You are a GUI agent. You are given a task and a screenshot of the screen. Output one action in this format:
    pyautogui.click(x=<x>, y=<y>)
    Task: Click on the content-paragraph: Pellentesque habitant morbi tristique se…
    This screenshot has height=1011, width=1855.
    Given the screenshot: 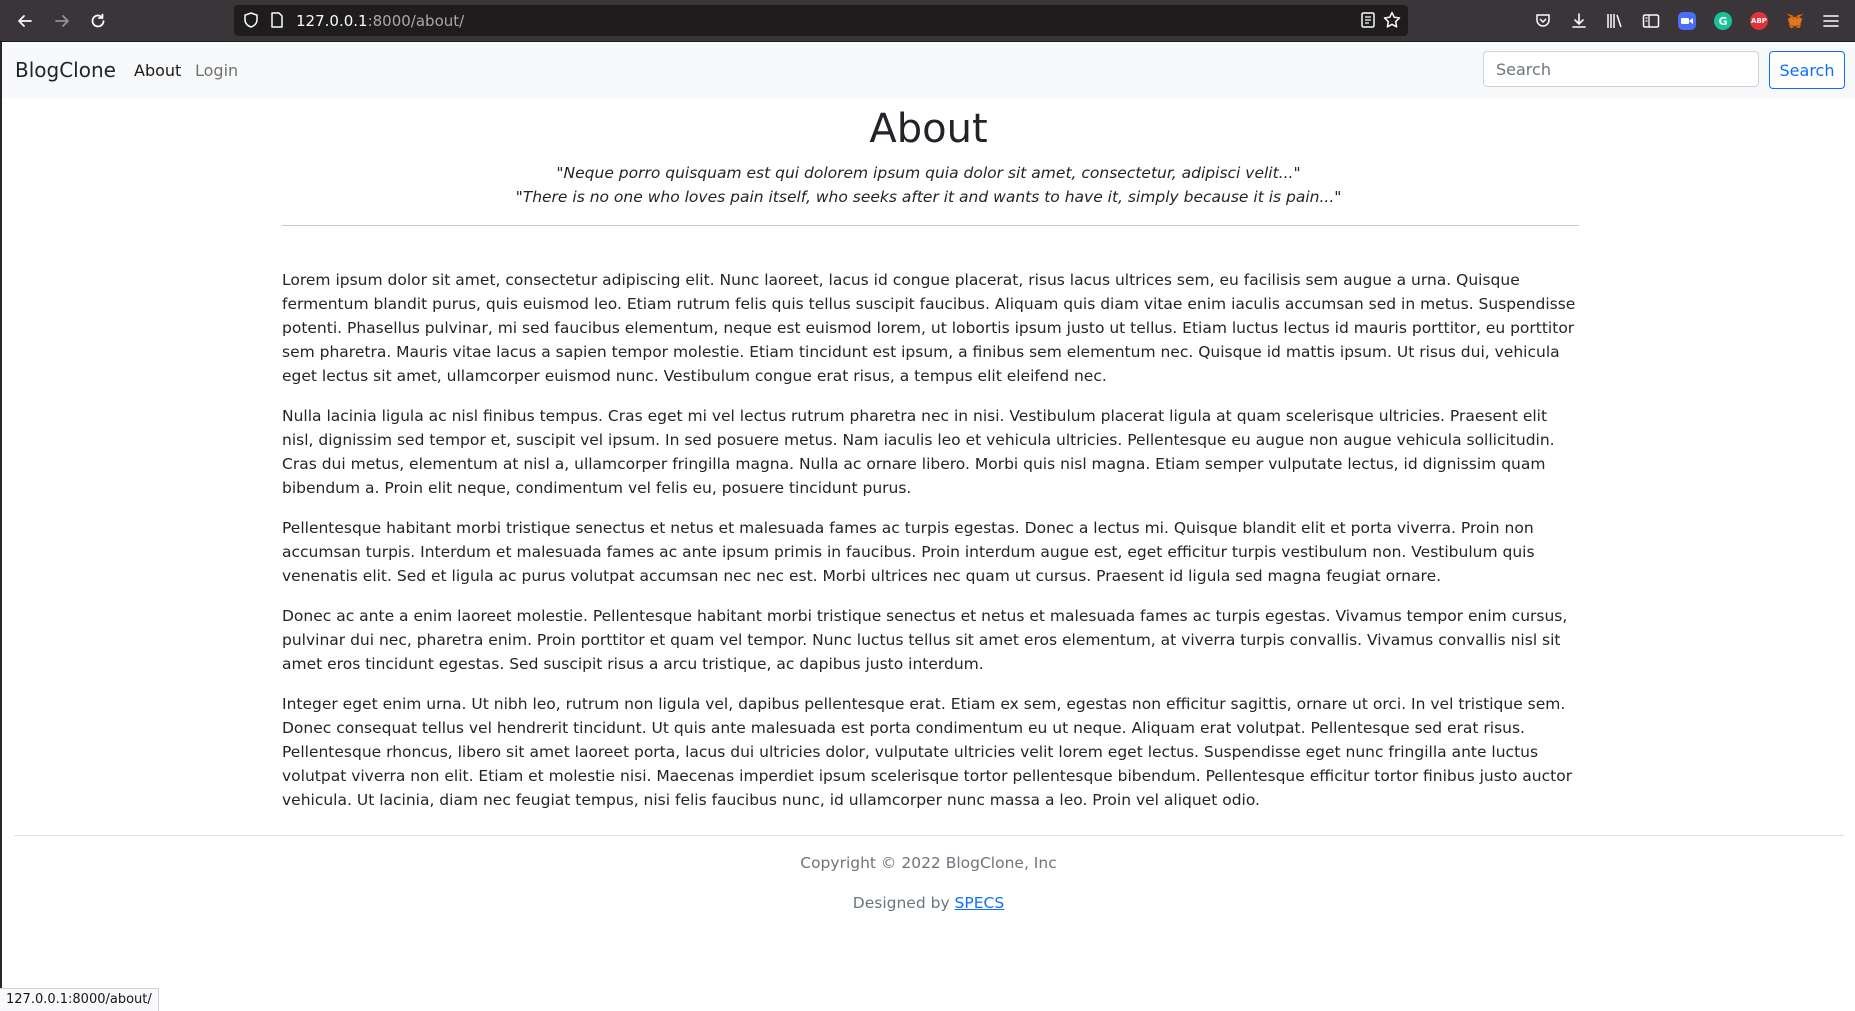 What is the action you would take?
    pyautogui.click(x=908, y=552)
    